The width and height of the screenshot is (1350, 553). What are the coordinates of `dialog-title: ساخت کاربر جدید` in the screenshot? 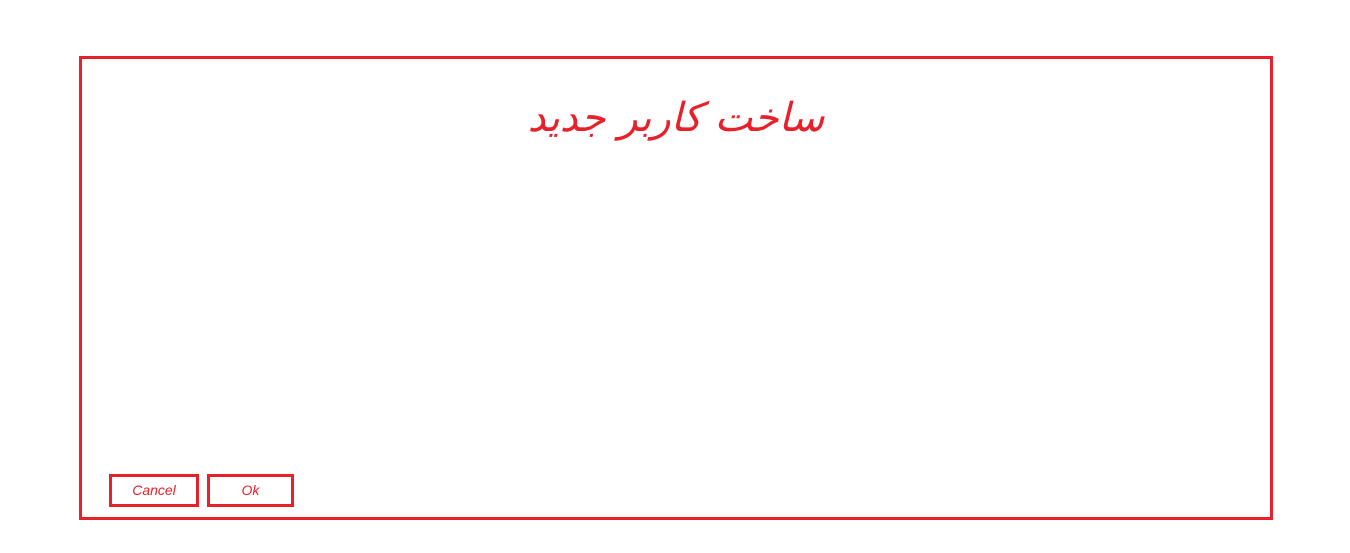 It's located at (676, 118).